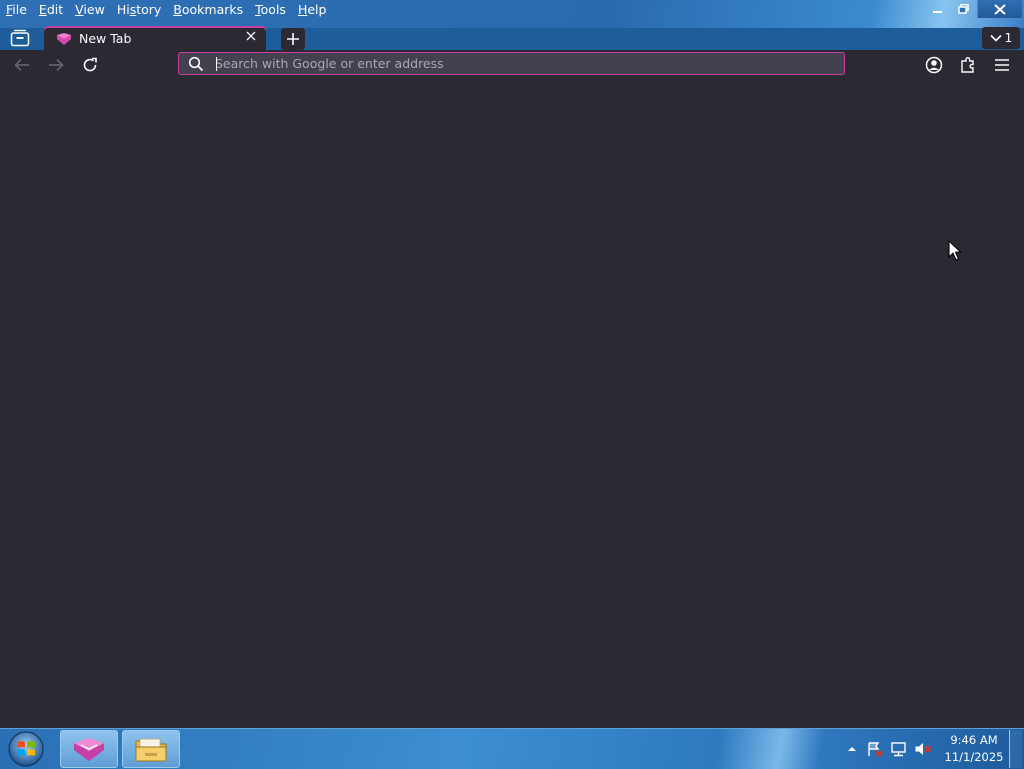 Image resolution: width=1024 pixels, height=769 pixels. I want to click on account-icon, so click(934, 65).